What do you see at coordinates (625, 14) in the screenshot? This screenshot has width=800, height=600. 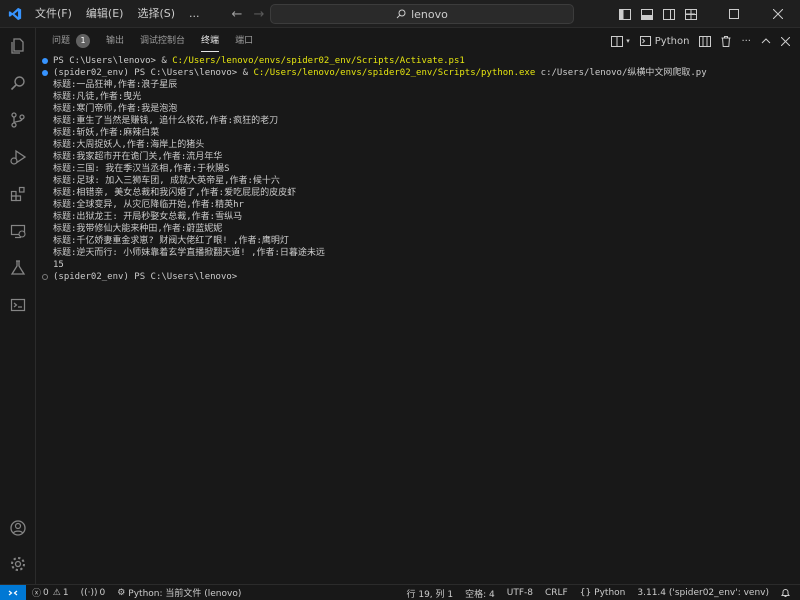 I see `toggle-primary-sidebar-icon` at bounding box center [625, 14].